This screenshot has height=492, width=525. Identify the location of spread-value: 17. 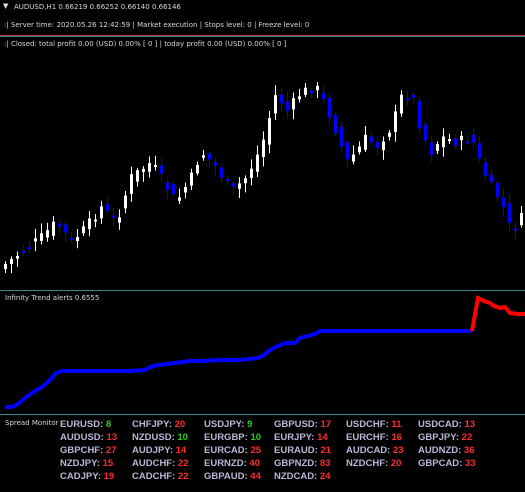
(324, 424).